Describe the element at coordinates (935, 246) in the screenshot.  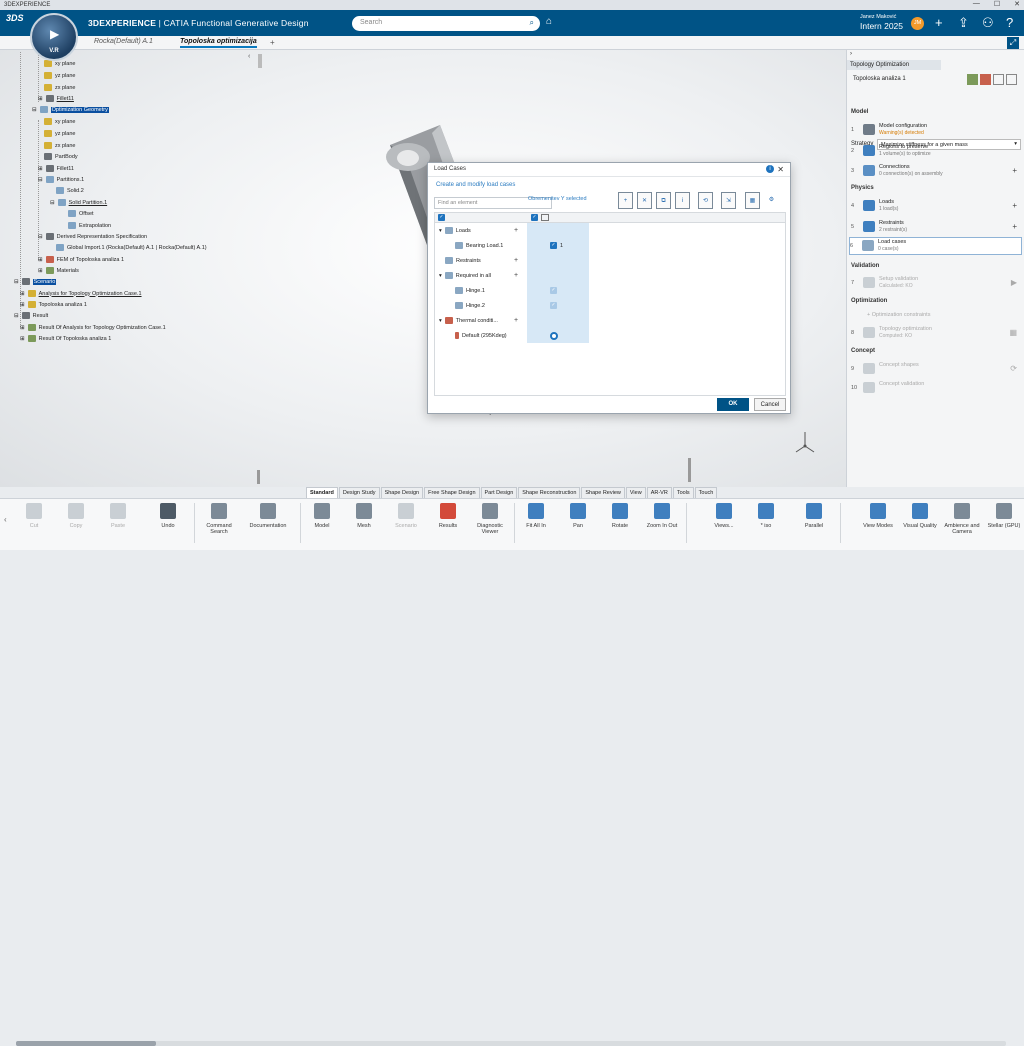
I see `load-cases-item: 6 Load cases 0 case(s)` at that location.